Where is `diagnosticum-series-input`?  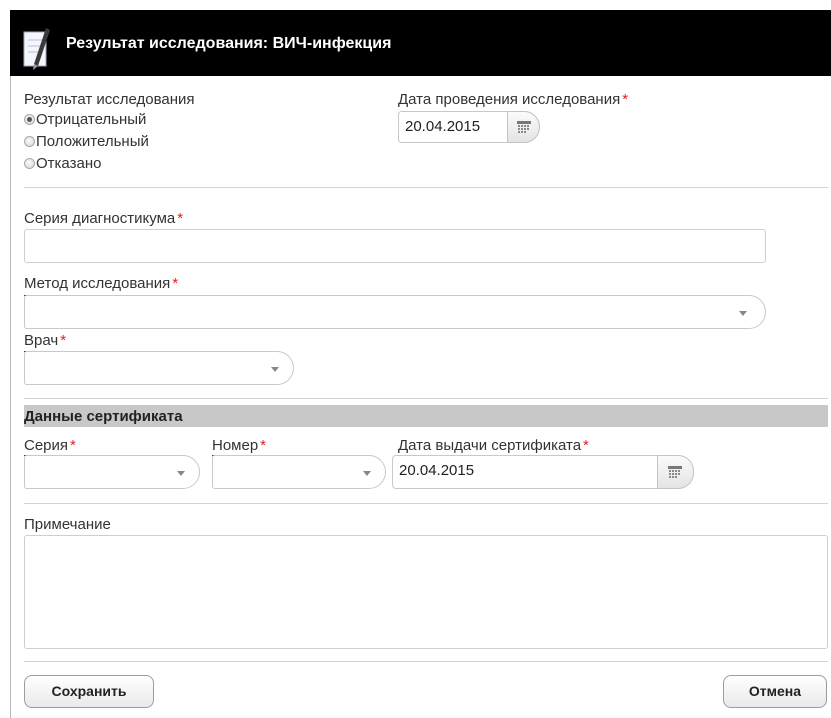 diagnosticum-series-input is located at coordinates (395, 246).